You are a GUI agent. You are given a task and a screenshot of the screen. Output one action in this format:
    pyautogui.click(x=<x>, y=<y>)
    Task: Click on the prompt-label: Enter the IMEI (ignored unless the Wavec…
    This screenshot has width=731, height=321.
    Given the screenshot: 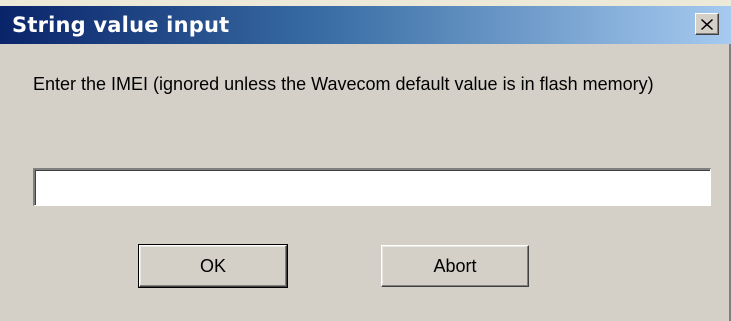 What is the action you would take?
    pyautogui.click(x=343, y=84)
    